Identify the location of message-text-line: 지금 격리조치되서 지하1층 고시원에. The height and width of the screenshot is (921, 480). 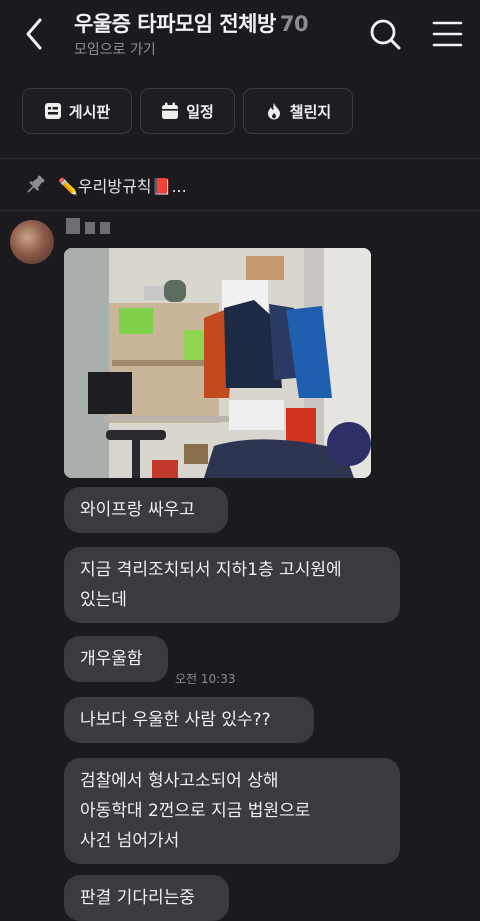
(211, 570).